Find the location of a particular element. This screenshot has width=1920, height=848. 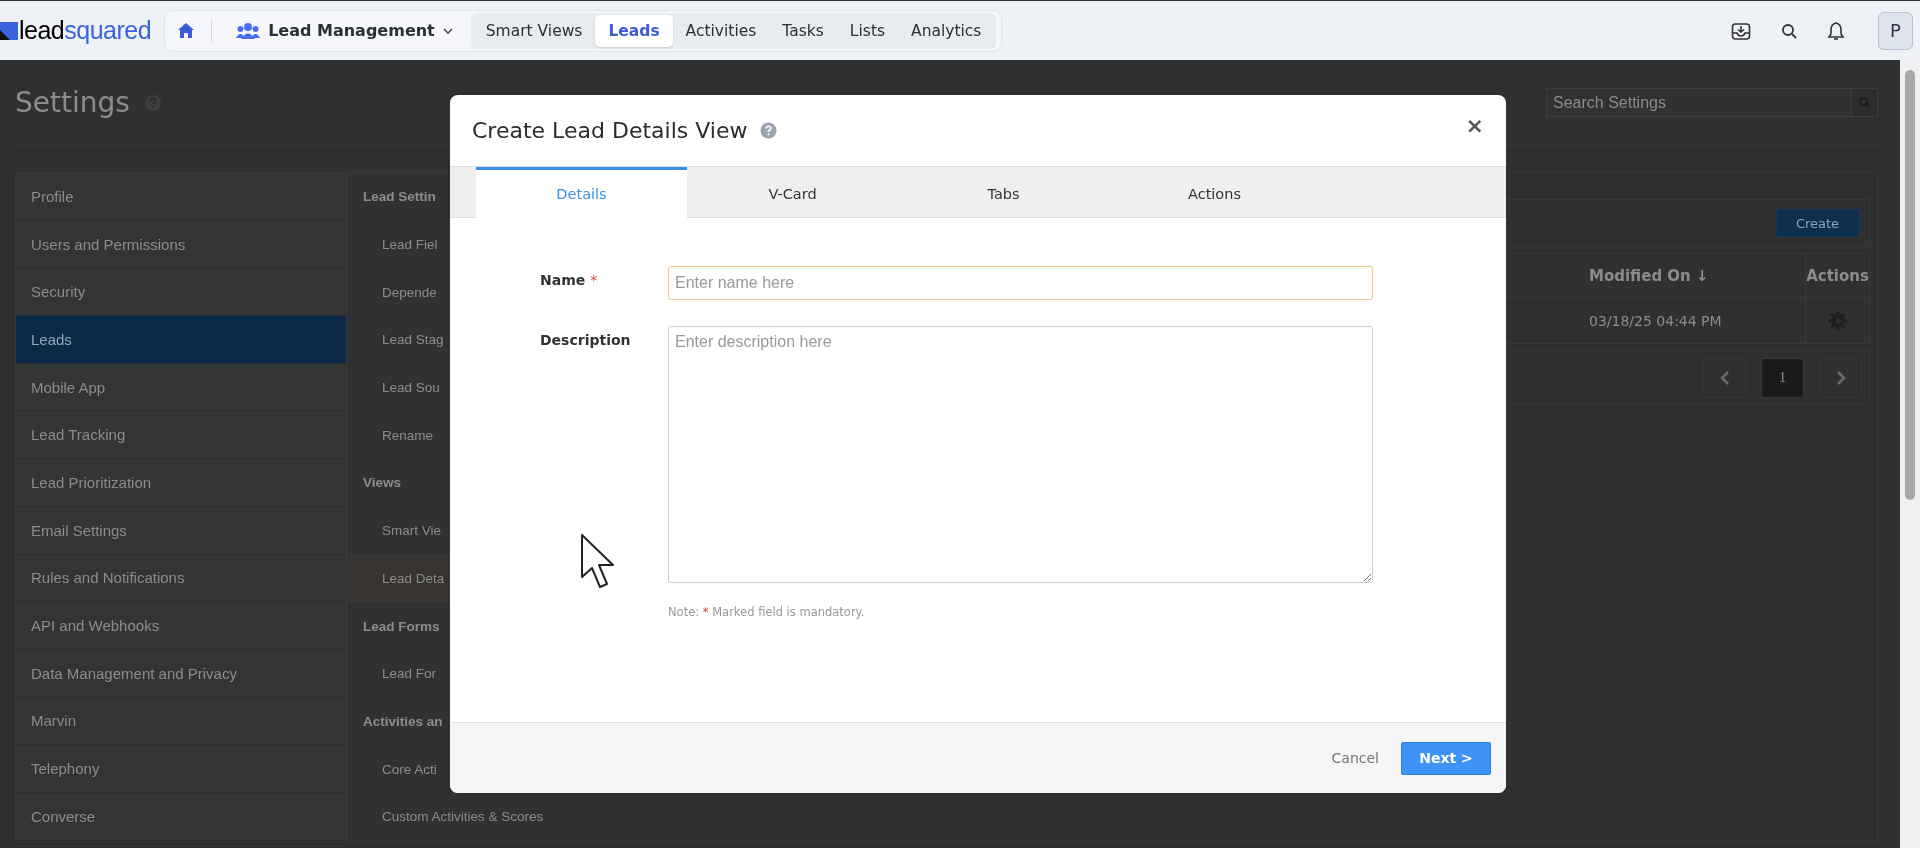

submenu-item: Custom Activities & Scores is located at coordinates (514, 816).